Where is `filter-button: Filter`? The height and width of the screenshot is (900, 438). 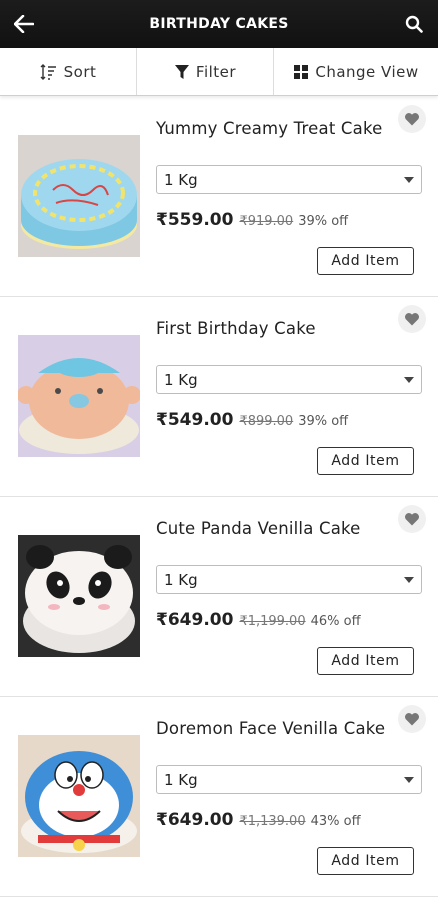 filter-button: Filter is located at coordinates (205, 71).